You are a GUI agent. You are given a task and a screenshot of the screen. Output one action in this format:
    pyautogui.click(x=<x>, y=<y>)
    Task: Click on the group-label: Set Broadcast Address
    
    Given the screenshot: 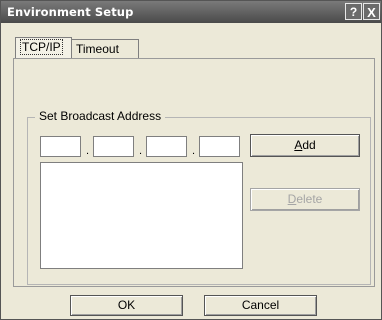 What is the action you would take?
    pyautogui.click(x=100, y=116)
    